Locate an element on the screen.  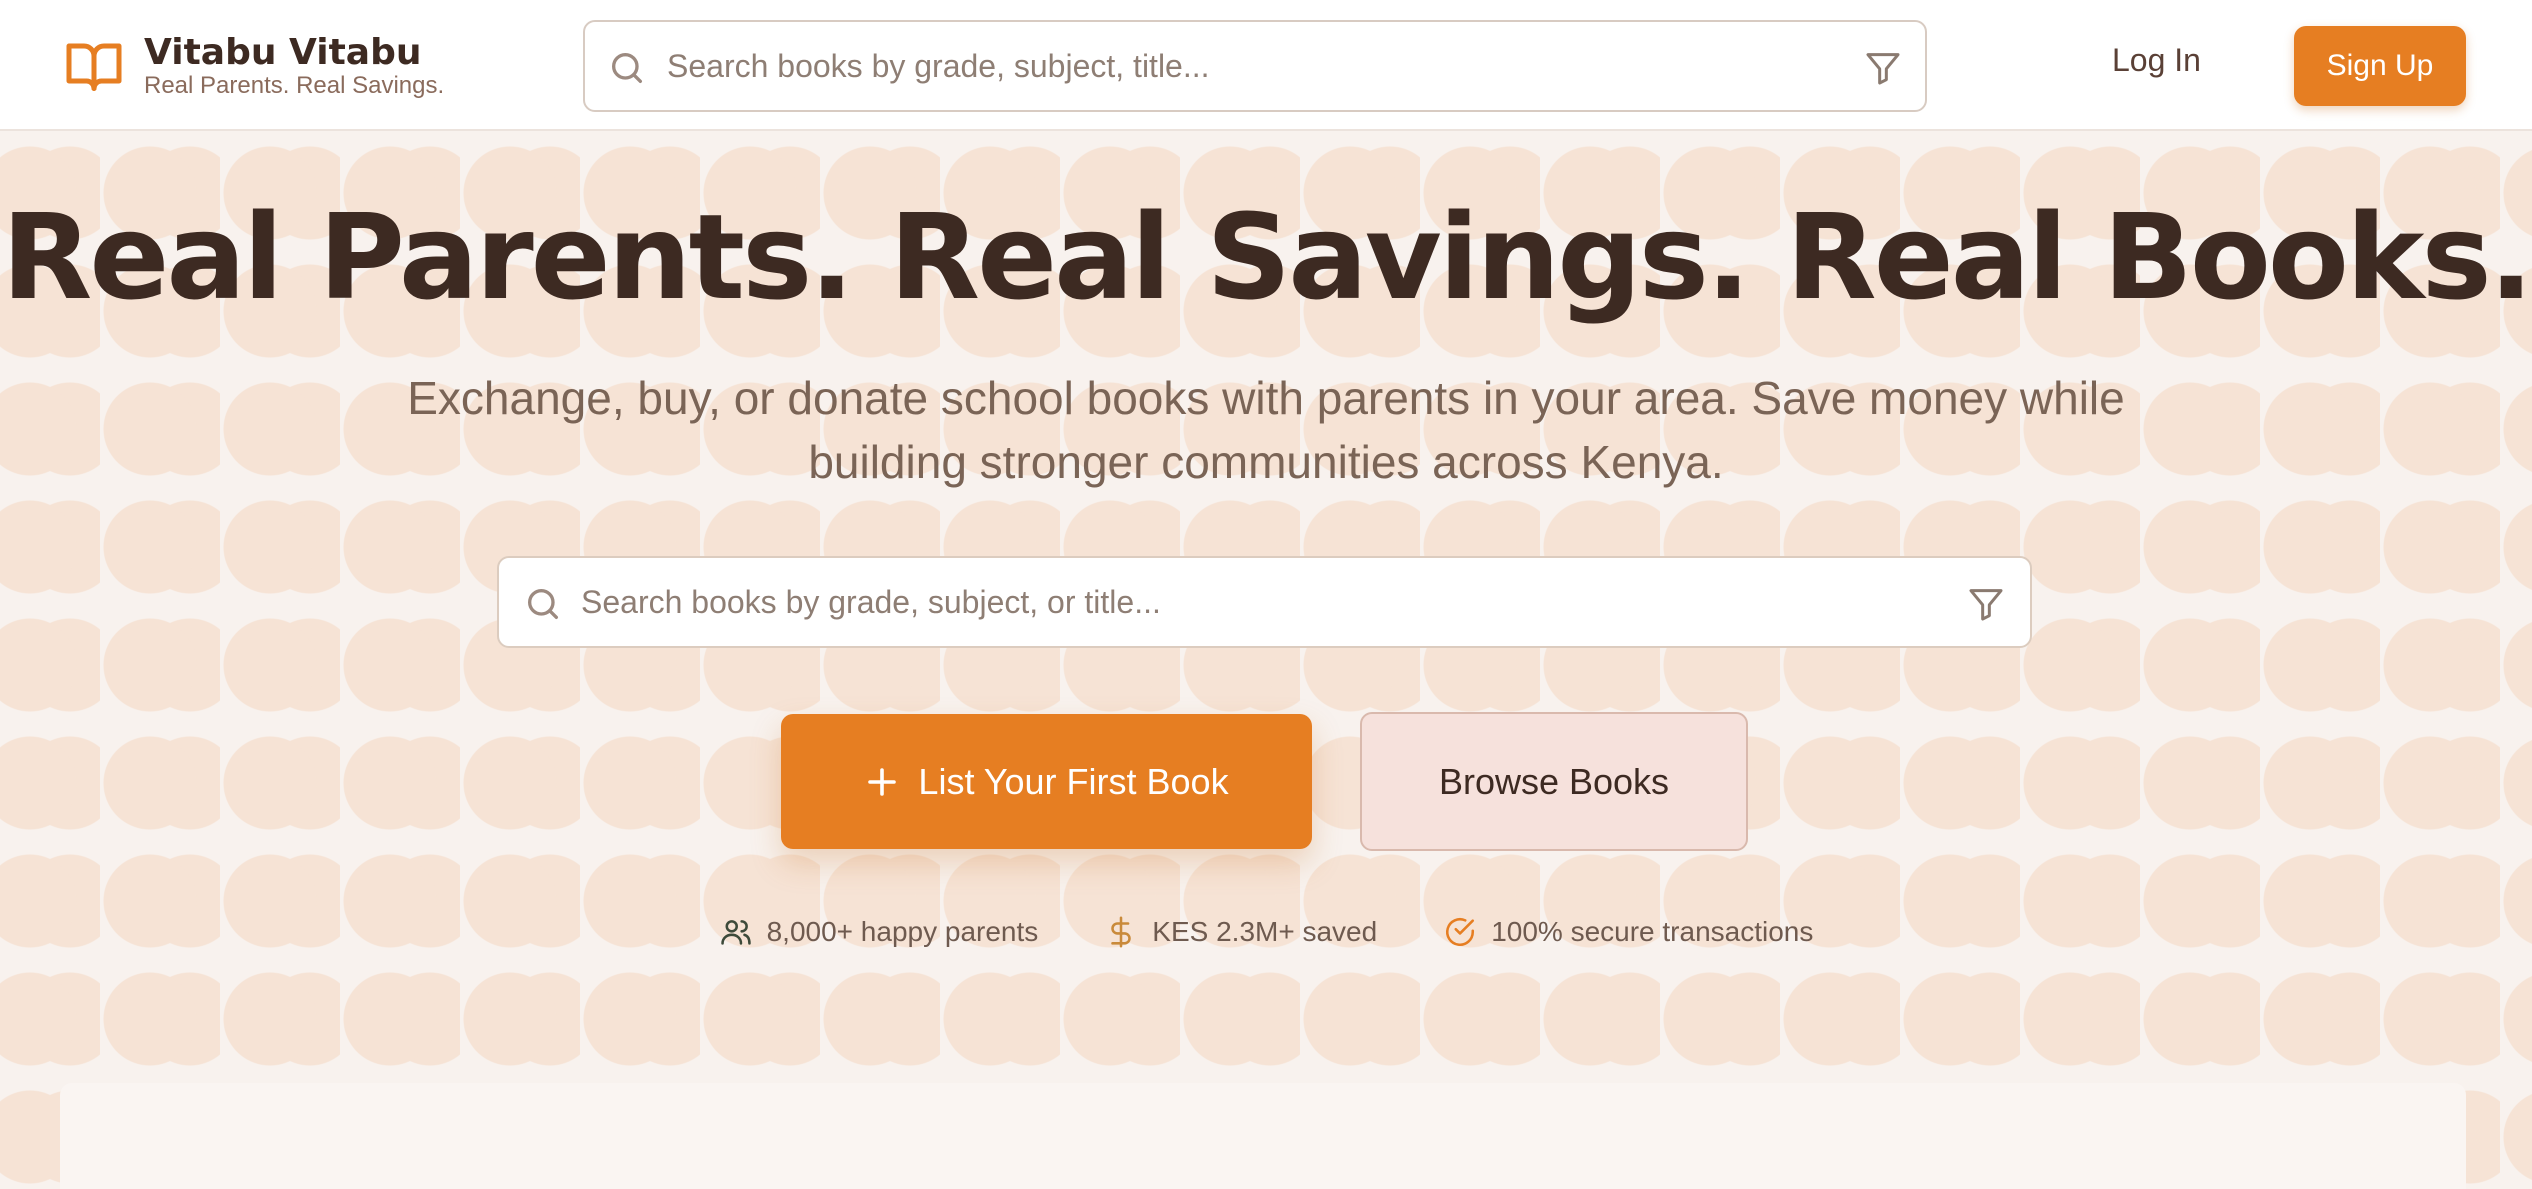
stat-savings-text: KES 2.3M+ saved is located at coordinates (1265, 931).